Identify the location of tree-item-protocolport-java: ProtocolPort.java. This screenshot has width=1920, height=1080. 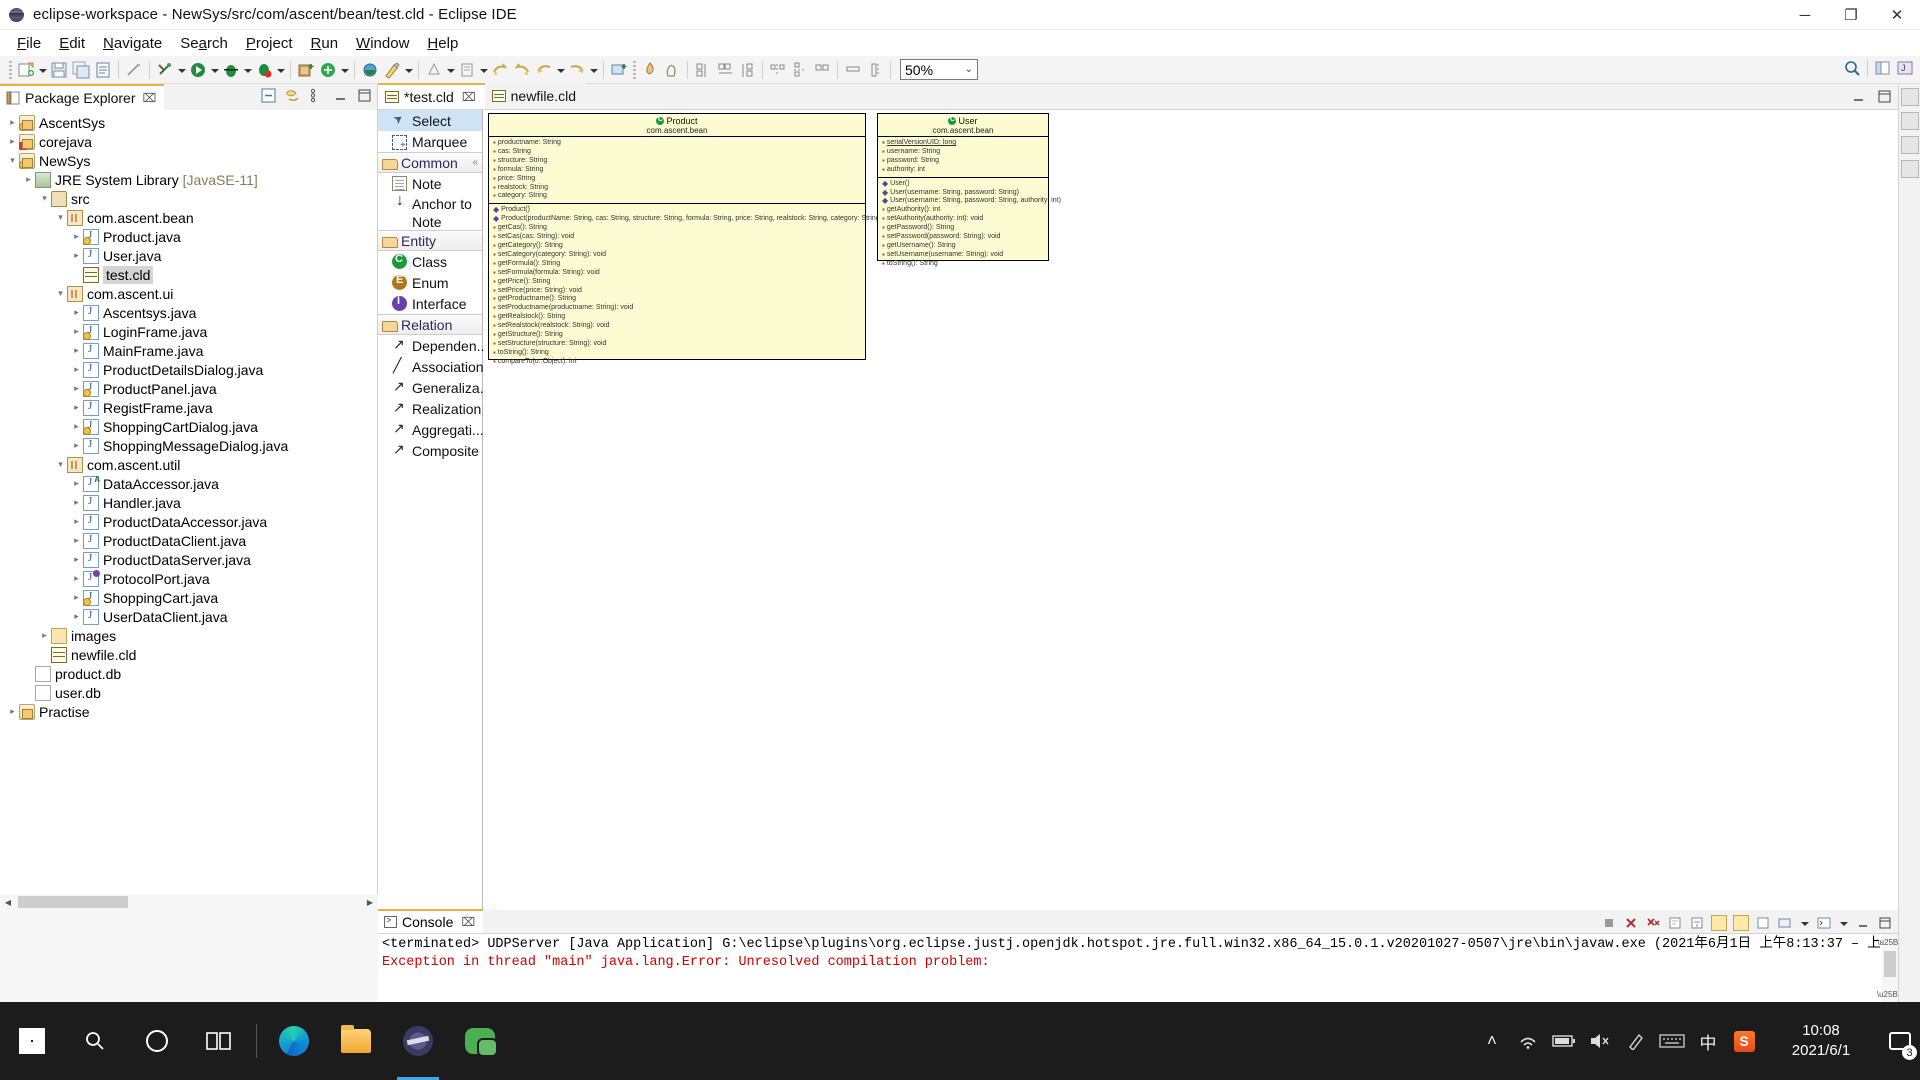
(188, 578).